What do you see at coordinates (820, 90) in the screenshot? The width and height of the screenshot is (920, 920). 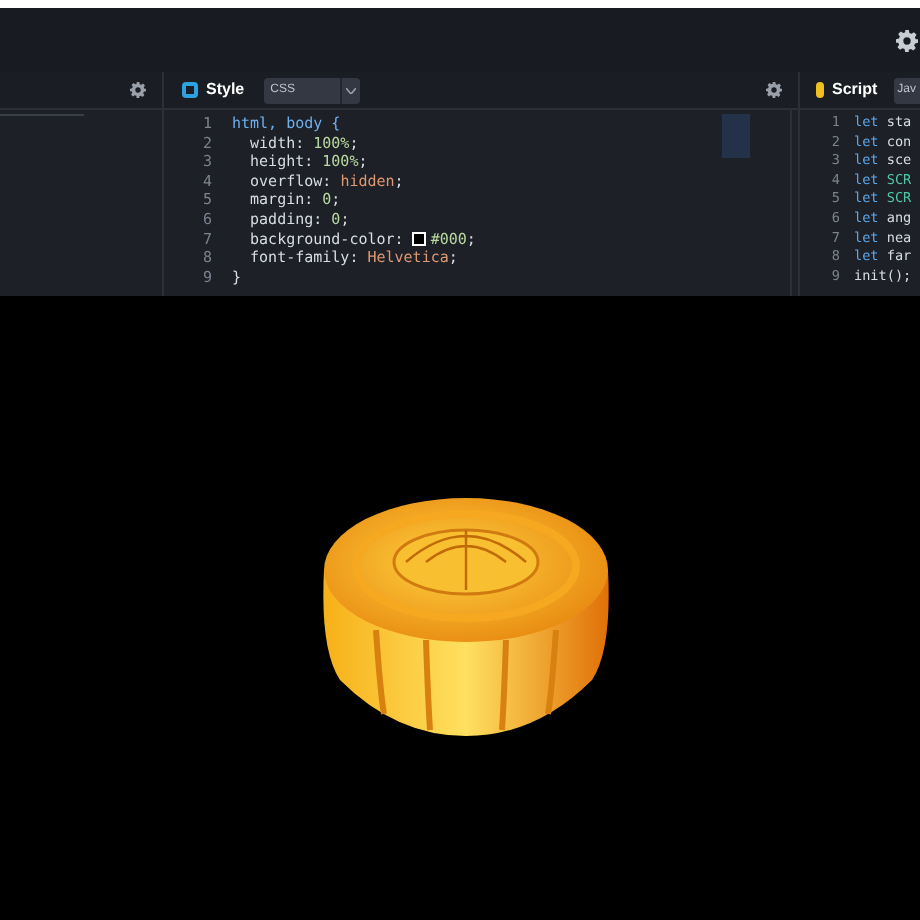 I see `js-icon` at bounding box center [820, 90].